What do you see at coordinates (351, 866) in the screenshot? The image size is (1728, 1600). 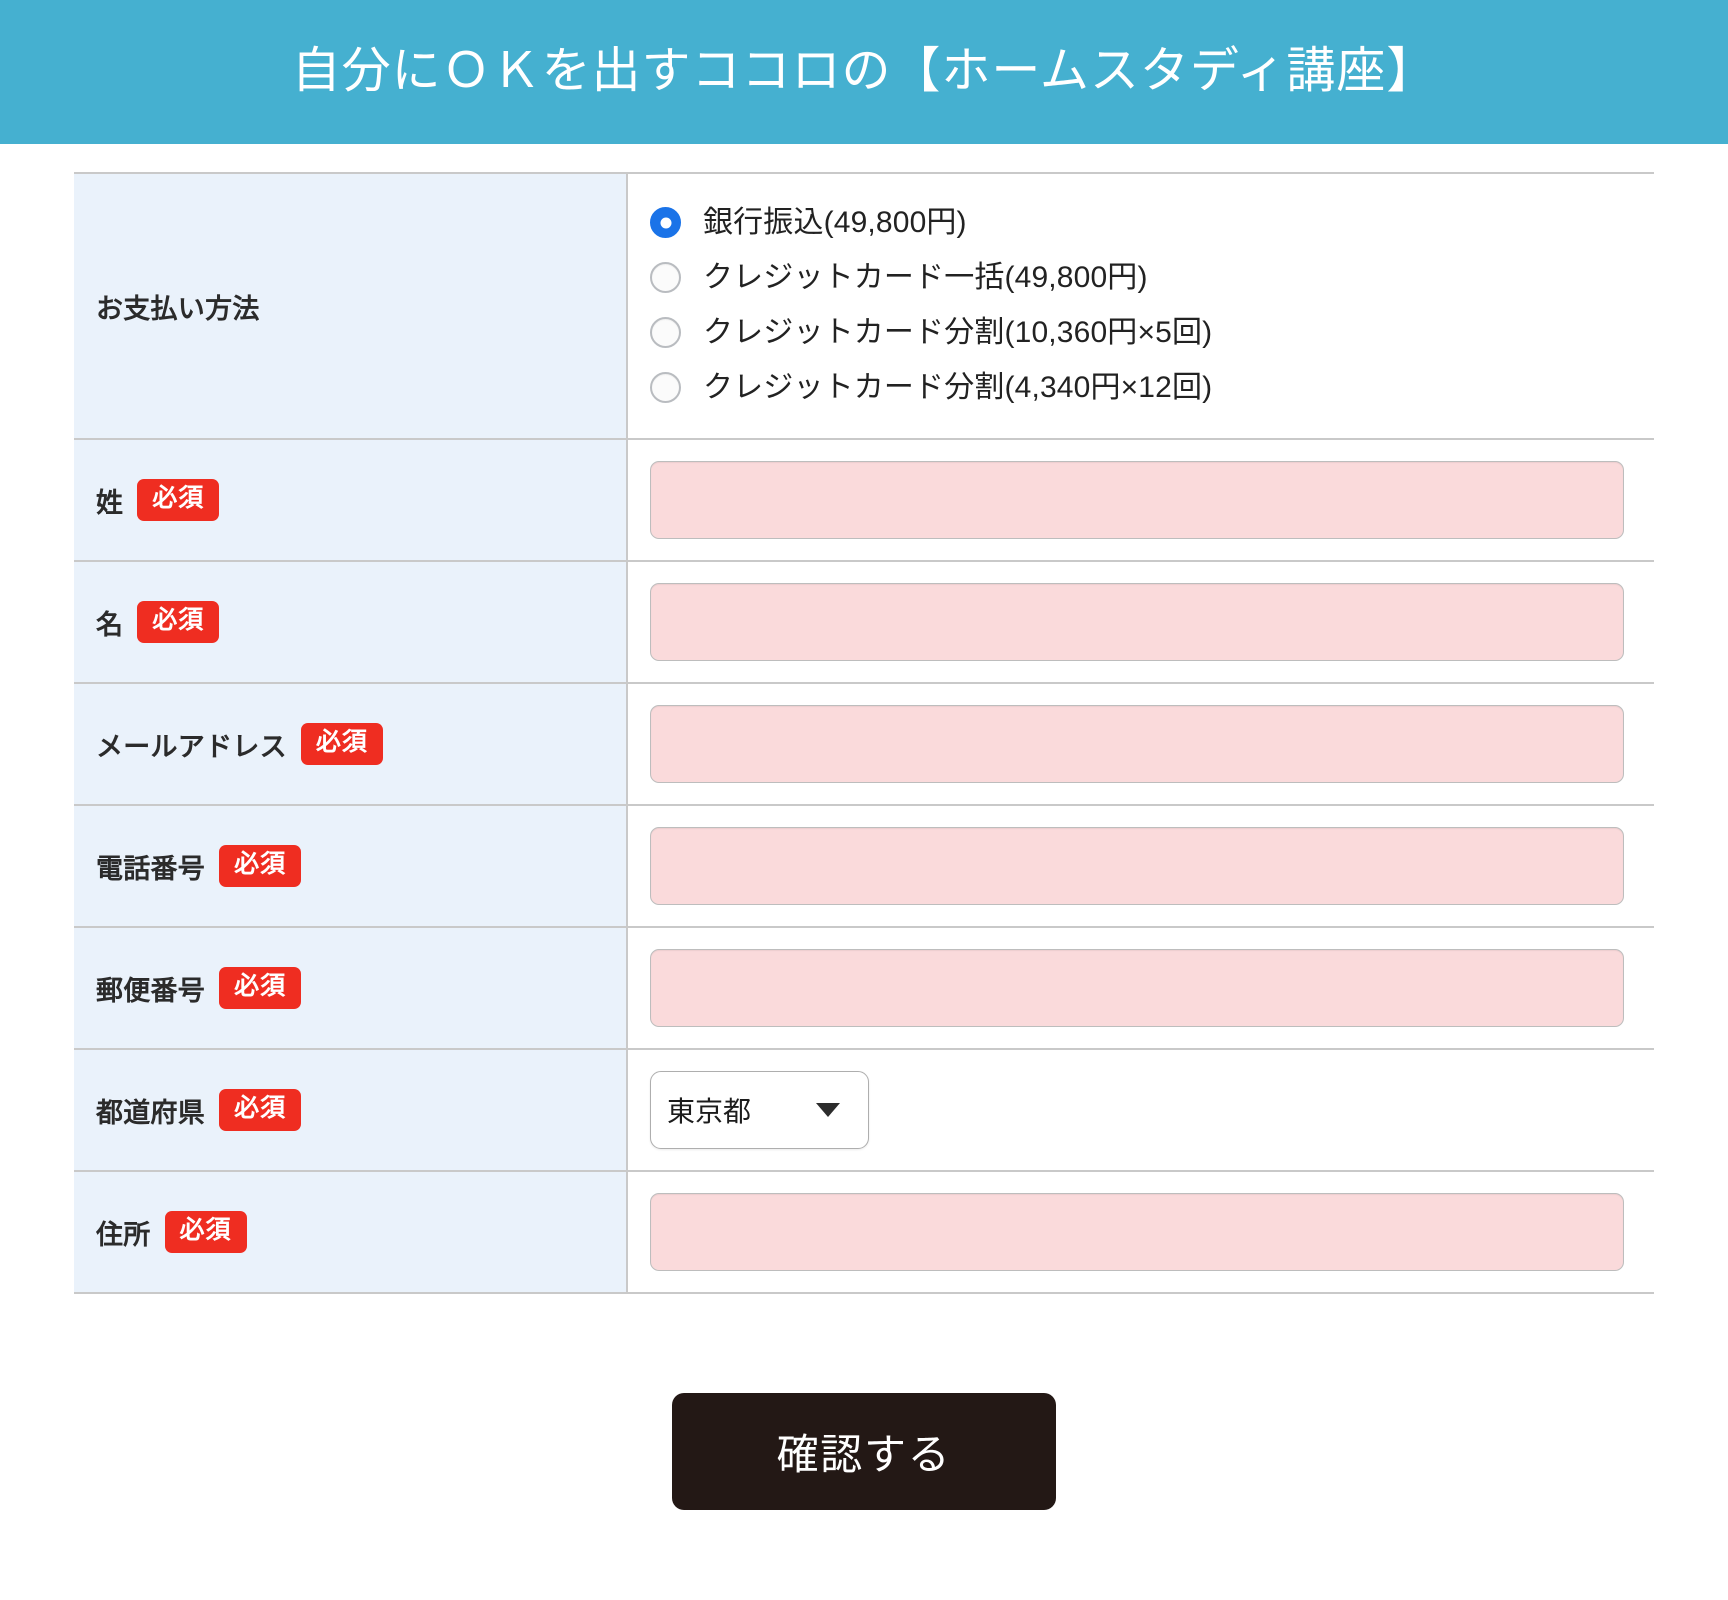 I see `label-cell-phone: 電話番号 必須` at bounding box center [351, 866].